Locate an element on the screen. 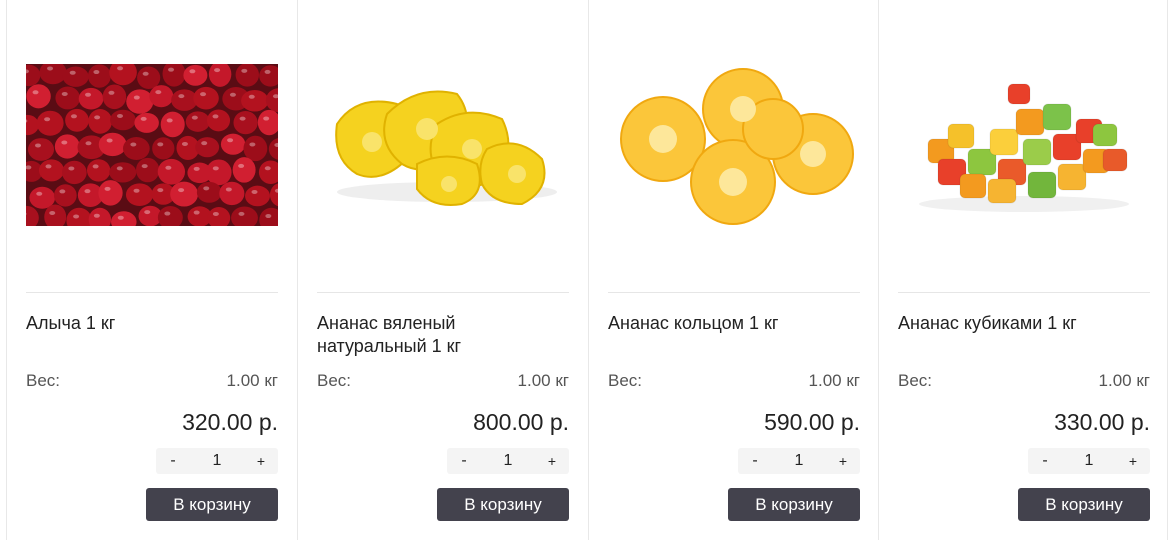  price: 320.00 р. is located at coordinates (230, 422).